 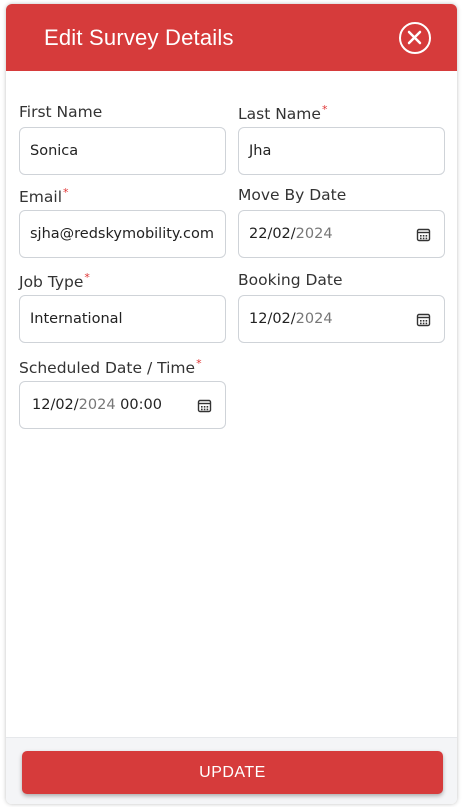 I want to click on update-button: UPDATE, so click(x=232, y=772).